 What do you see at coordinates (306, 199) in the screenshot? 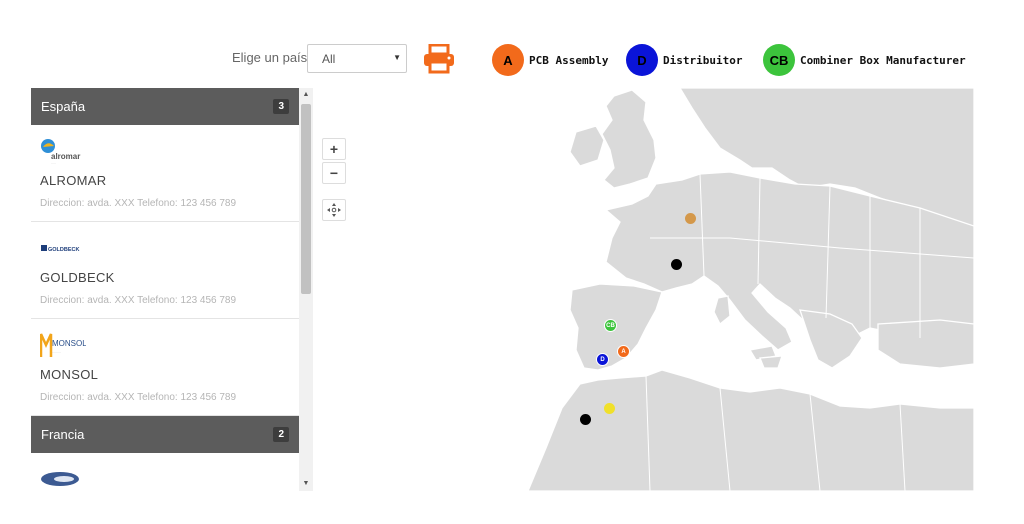
I see `scrollbar-thumb` at bounding box center [306, 199].